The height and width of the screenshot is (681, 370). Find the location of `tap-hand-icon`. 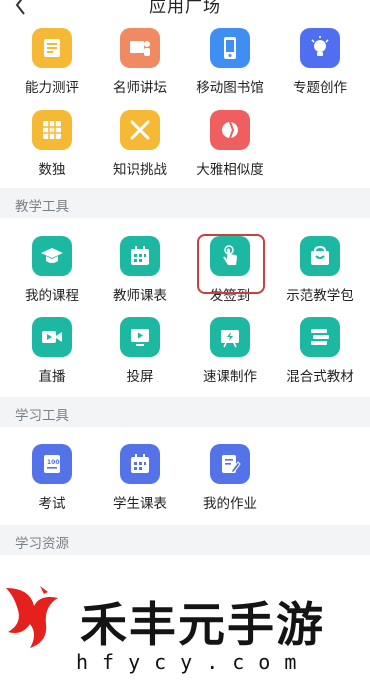

tap-hand-icon is located at coordinates (230, 256).